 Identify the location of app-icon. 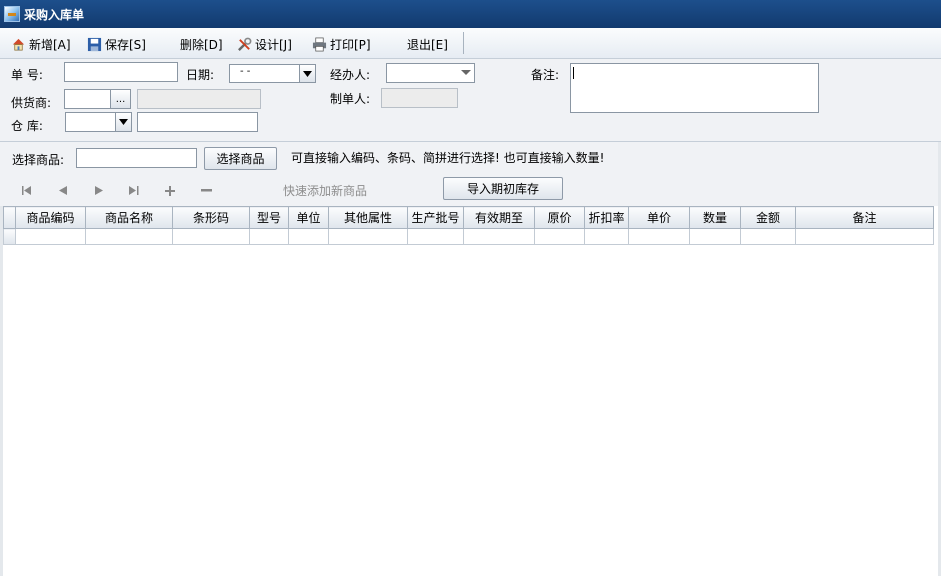
(12, 14).